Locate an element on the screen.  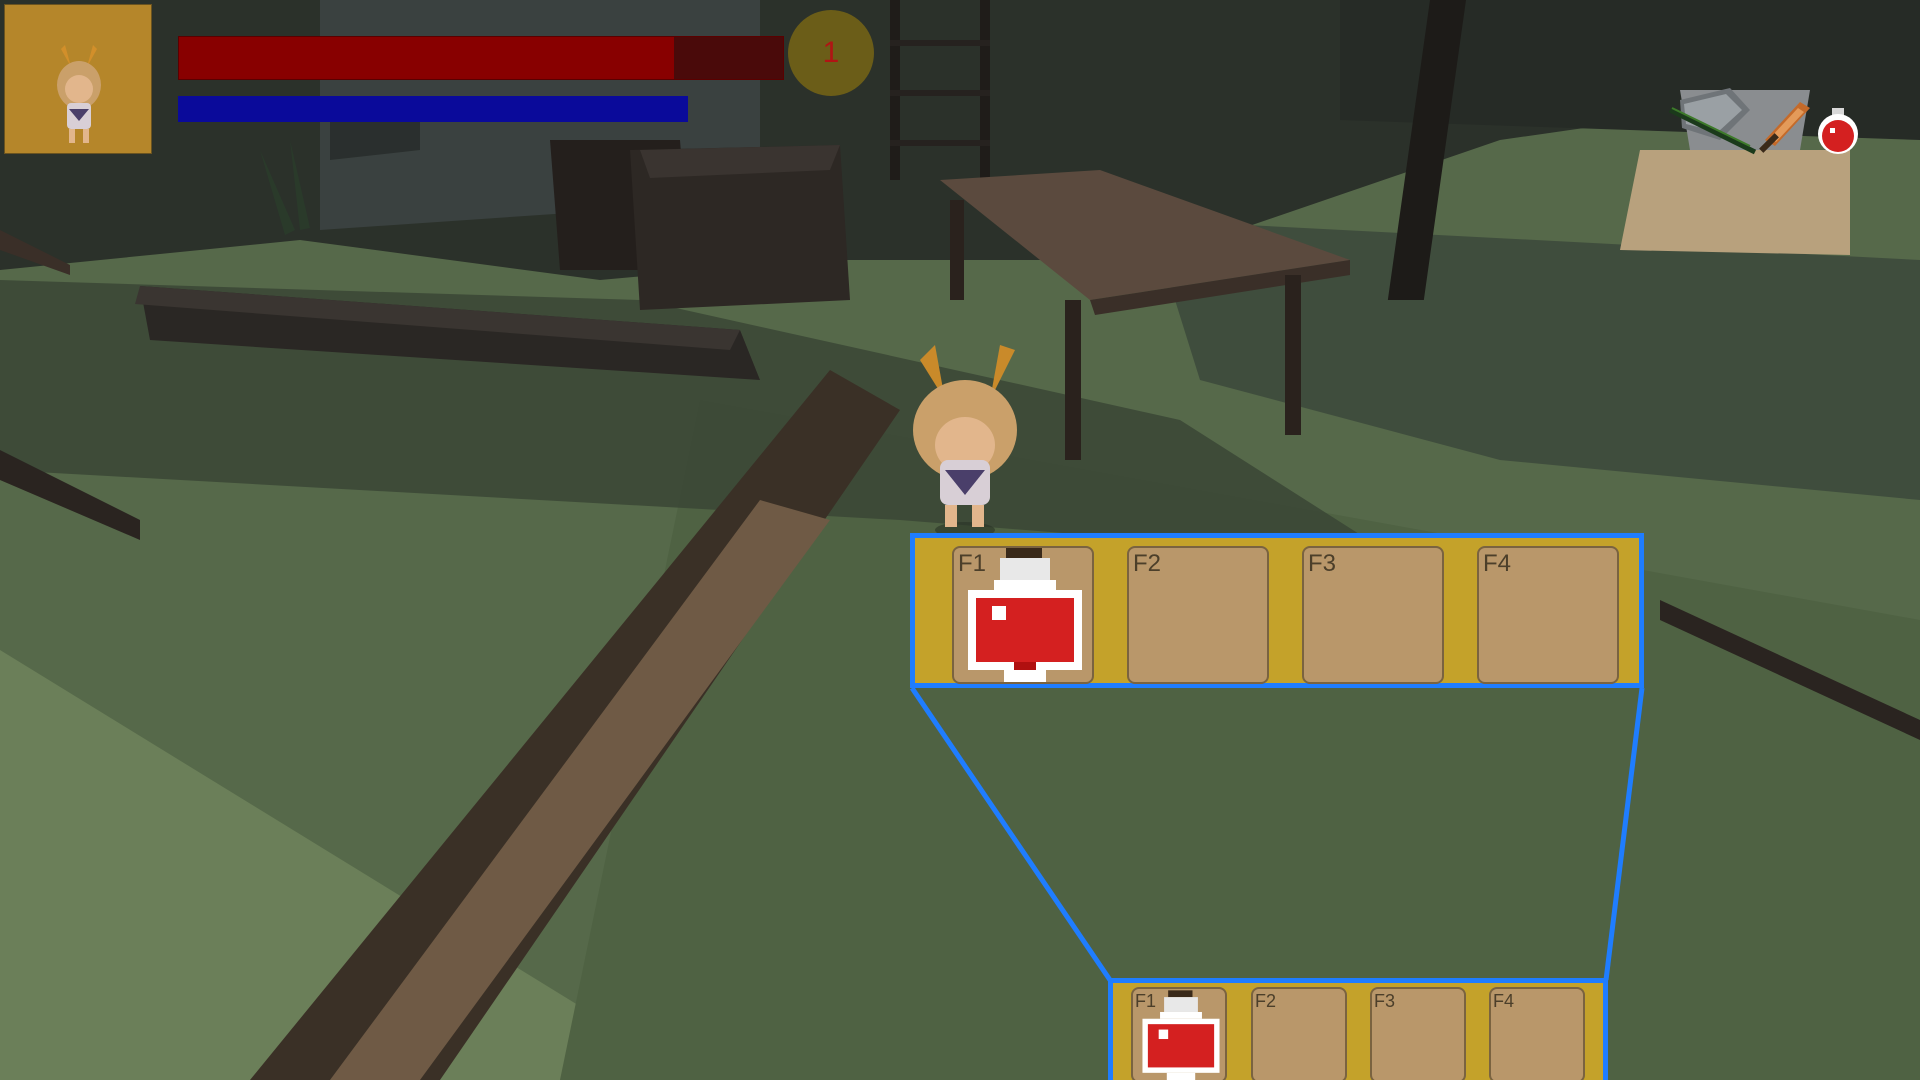
hotbar-slot-4: F4 is located at coordinates (1537, 1033).